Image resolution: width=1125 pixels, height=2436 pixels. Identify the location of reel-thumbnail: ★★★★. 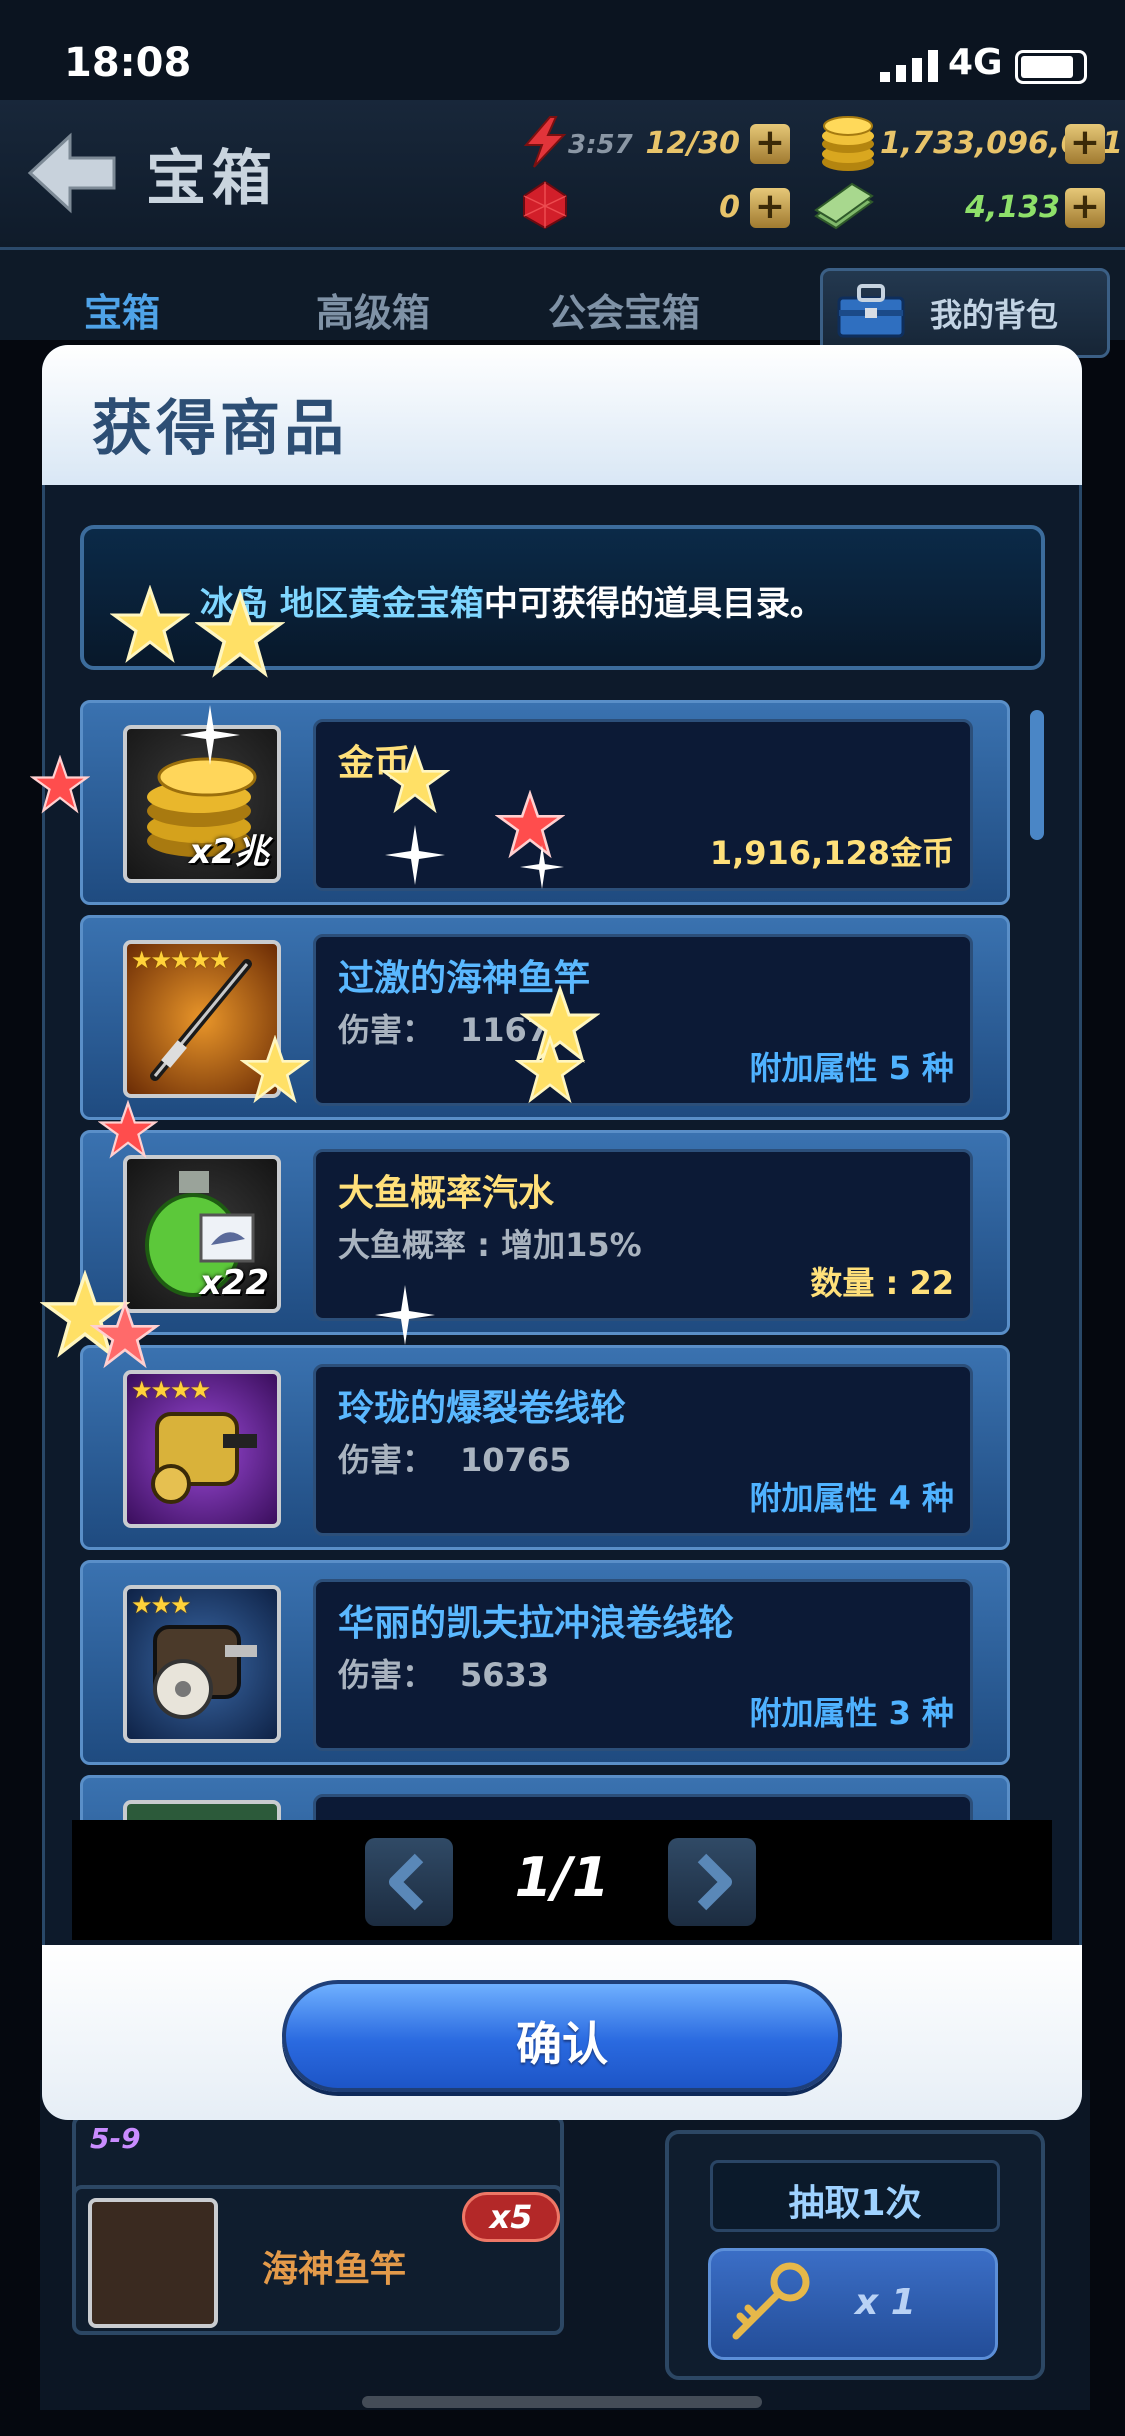
(202, 1449).